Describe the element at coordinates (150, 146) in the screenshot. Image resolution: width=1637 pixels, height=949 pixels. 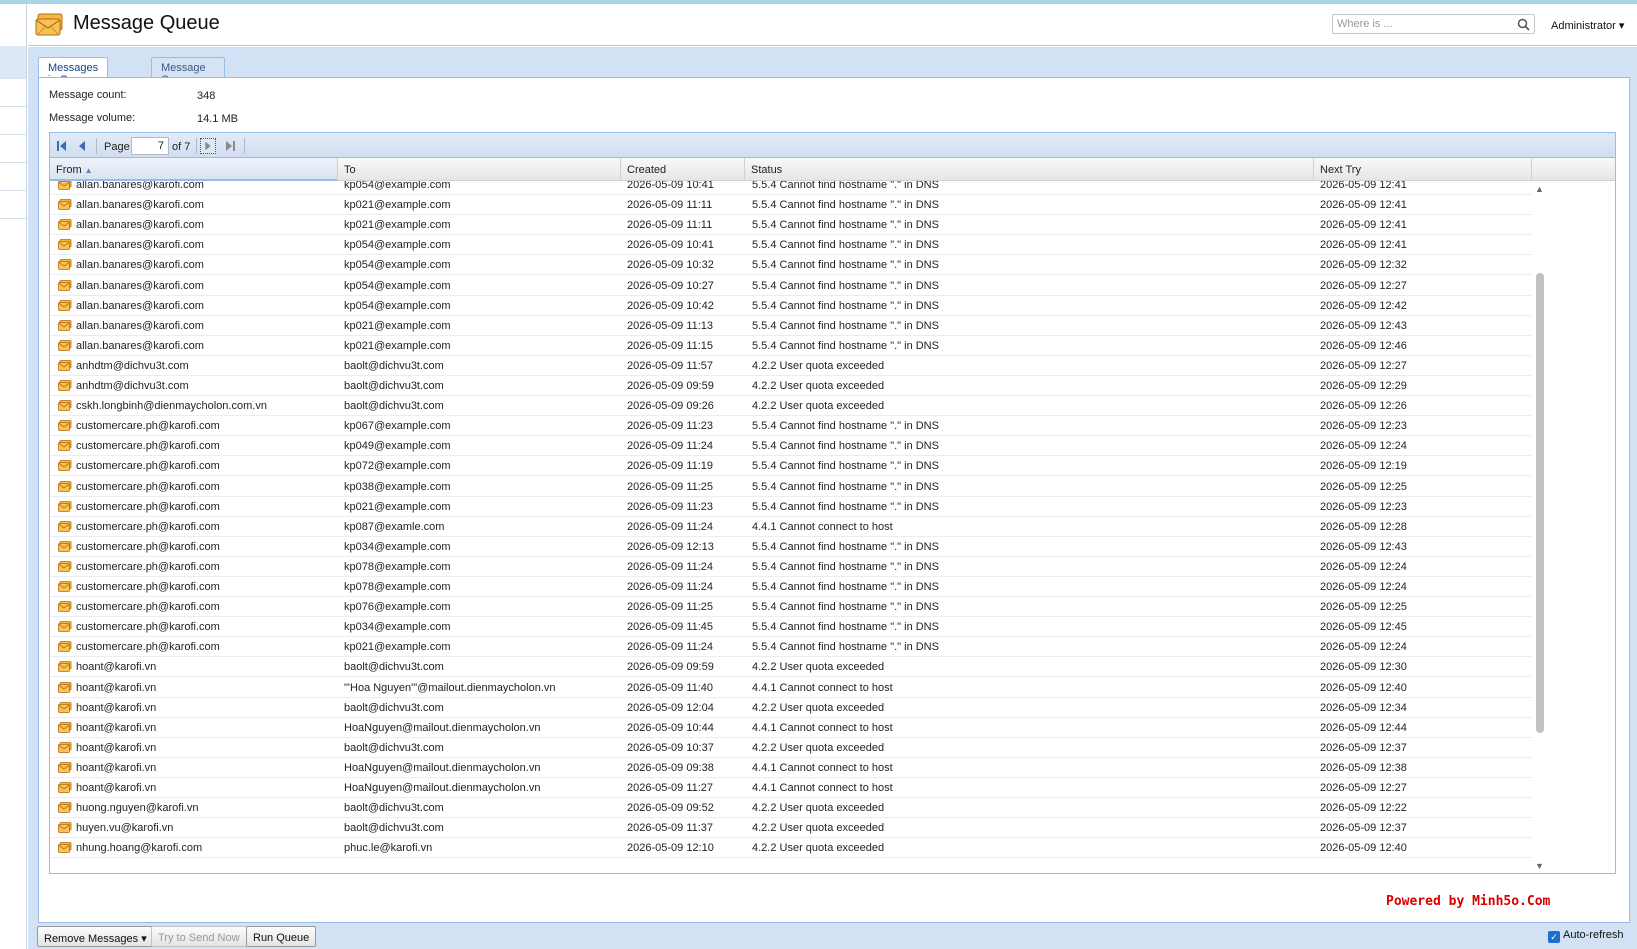
I see `page-number-input` at that location.